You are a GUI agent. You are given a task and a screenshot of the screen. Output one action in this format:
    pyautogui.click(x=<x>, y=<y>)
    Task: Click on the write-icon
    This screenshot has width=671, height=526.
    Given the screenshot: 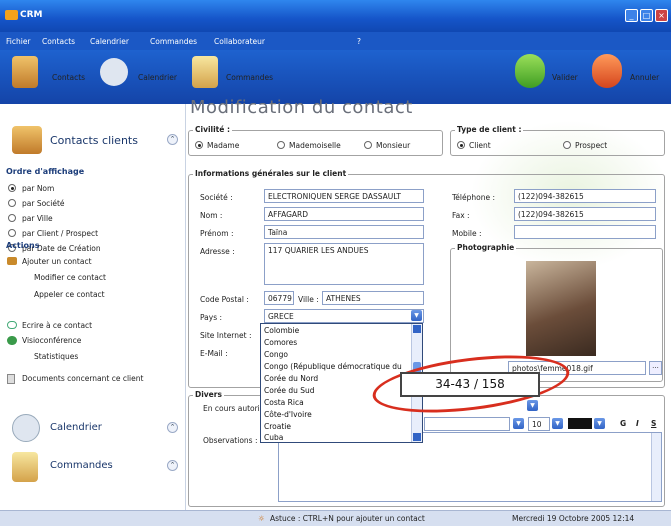 What is the action you would take?
    pyautogui.click(x=12, y=325)
    